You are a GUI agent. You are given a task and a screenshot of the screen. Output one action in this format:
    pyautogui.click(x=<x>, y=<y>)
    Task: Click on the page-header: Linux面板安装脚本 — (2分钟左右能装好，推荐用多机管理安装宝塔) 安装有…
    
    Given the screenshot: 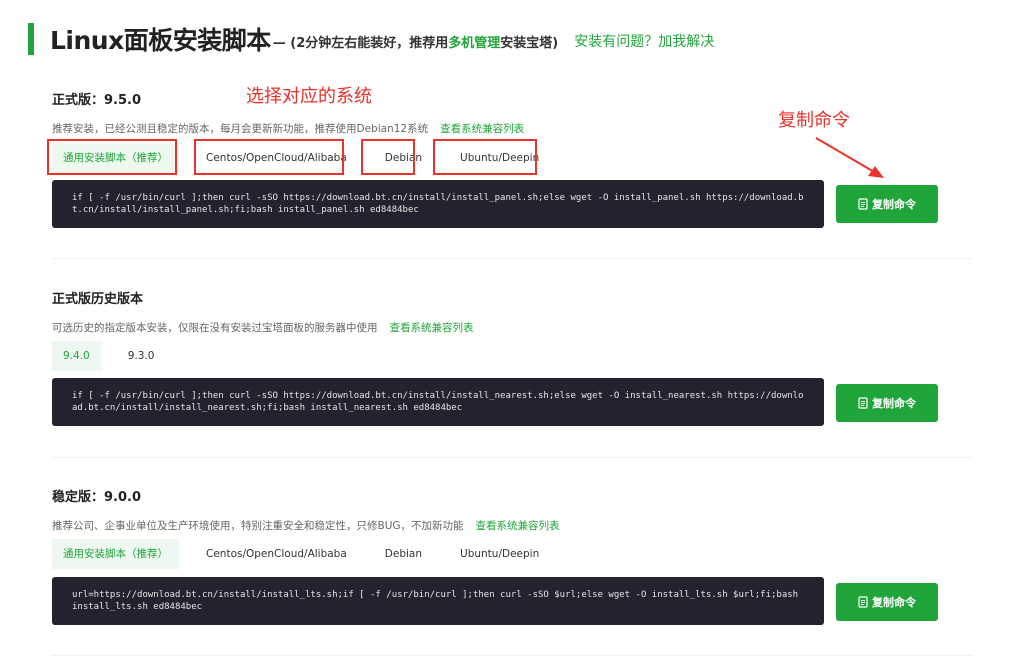 What is the action you would take?
    pyautogui.click(x=371, y=39)
    